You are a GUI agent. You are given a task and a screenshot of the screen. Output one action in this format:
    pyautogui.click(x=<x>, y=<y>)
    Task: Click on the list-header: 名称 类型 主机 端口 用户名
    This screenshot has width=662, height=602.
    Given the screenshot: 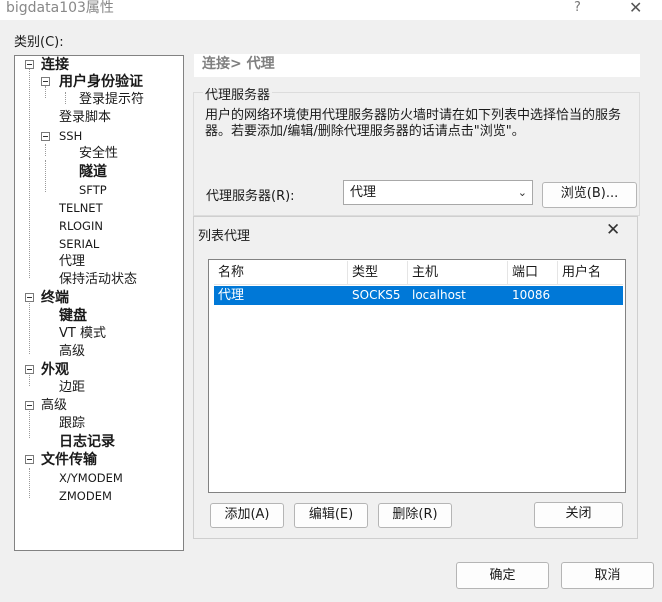 What is the action you would take?
    pyautogui.click(x=418, y=273)
    